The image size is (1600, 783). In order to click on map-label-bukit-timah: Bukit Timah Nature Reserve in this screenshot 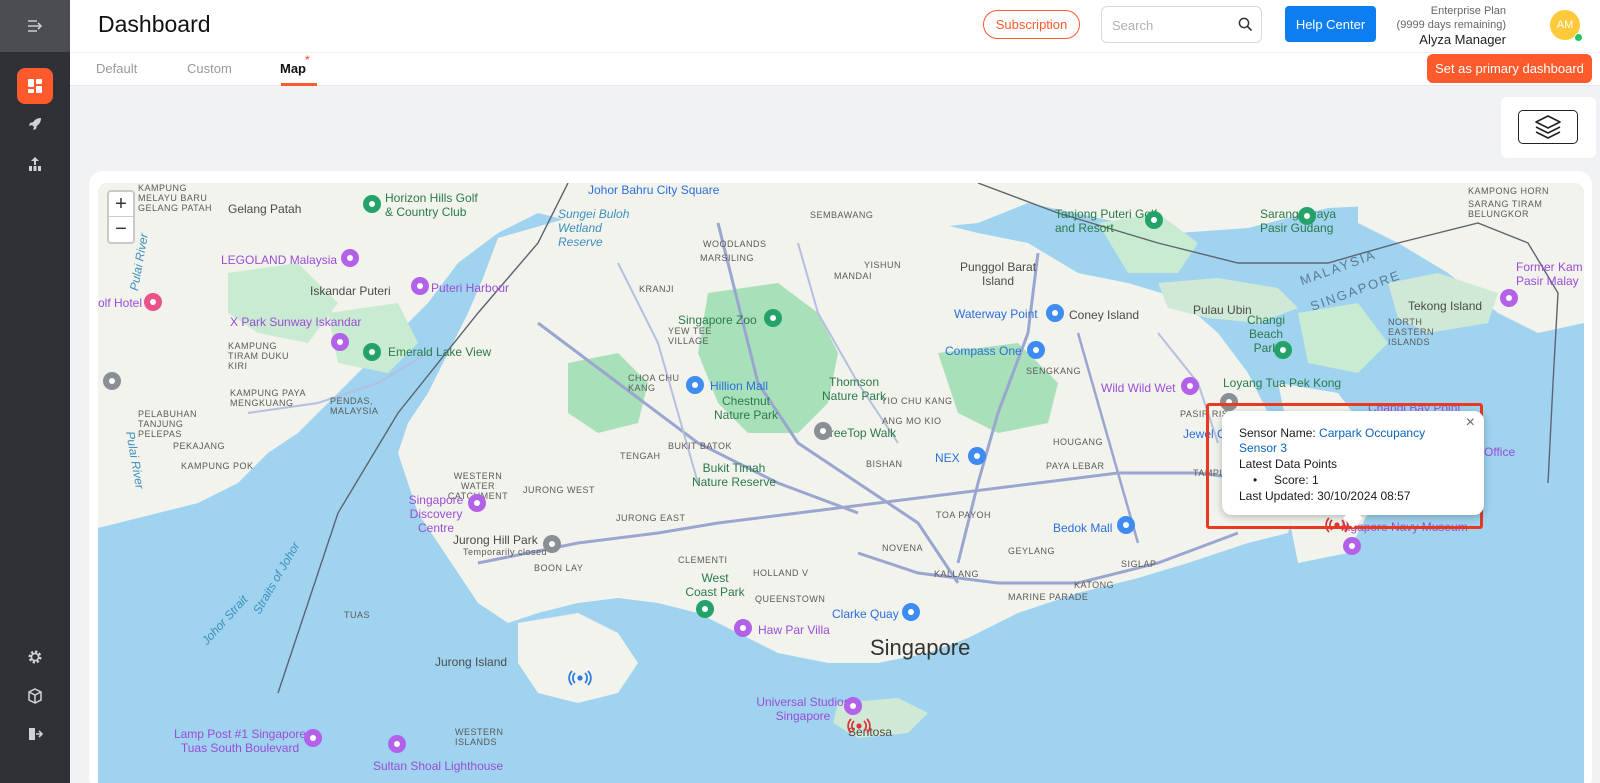, I will do `click(734, 475)`.